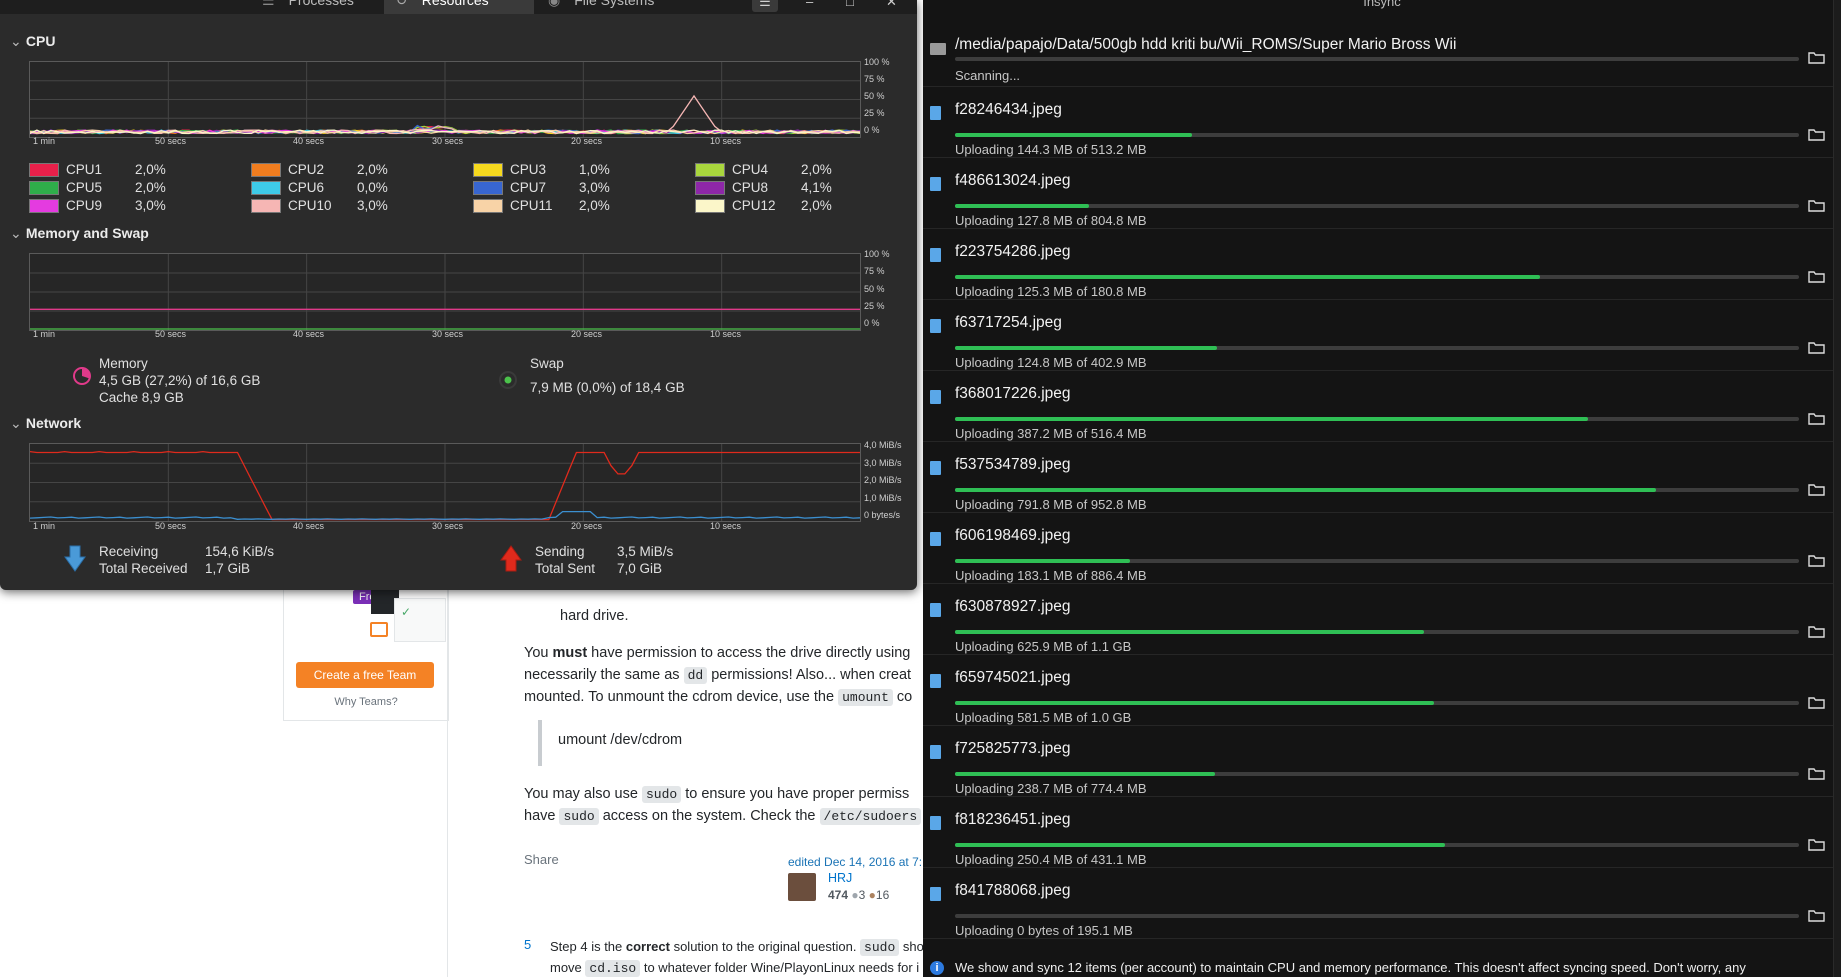 This screenshot has height=979, width=1841. What do you see at coordinates (45, 423) in the screenshot?
I see `network-section-toggle: ⌄ Network` at bounding box center [45, 423].